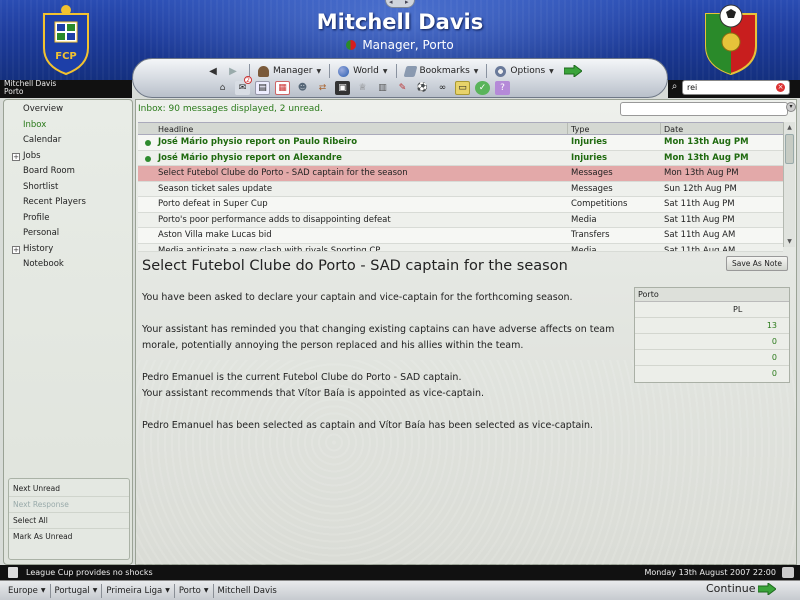  I want to click on calendar-small-icon, so click(788, 572).